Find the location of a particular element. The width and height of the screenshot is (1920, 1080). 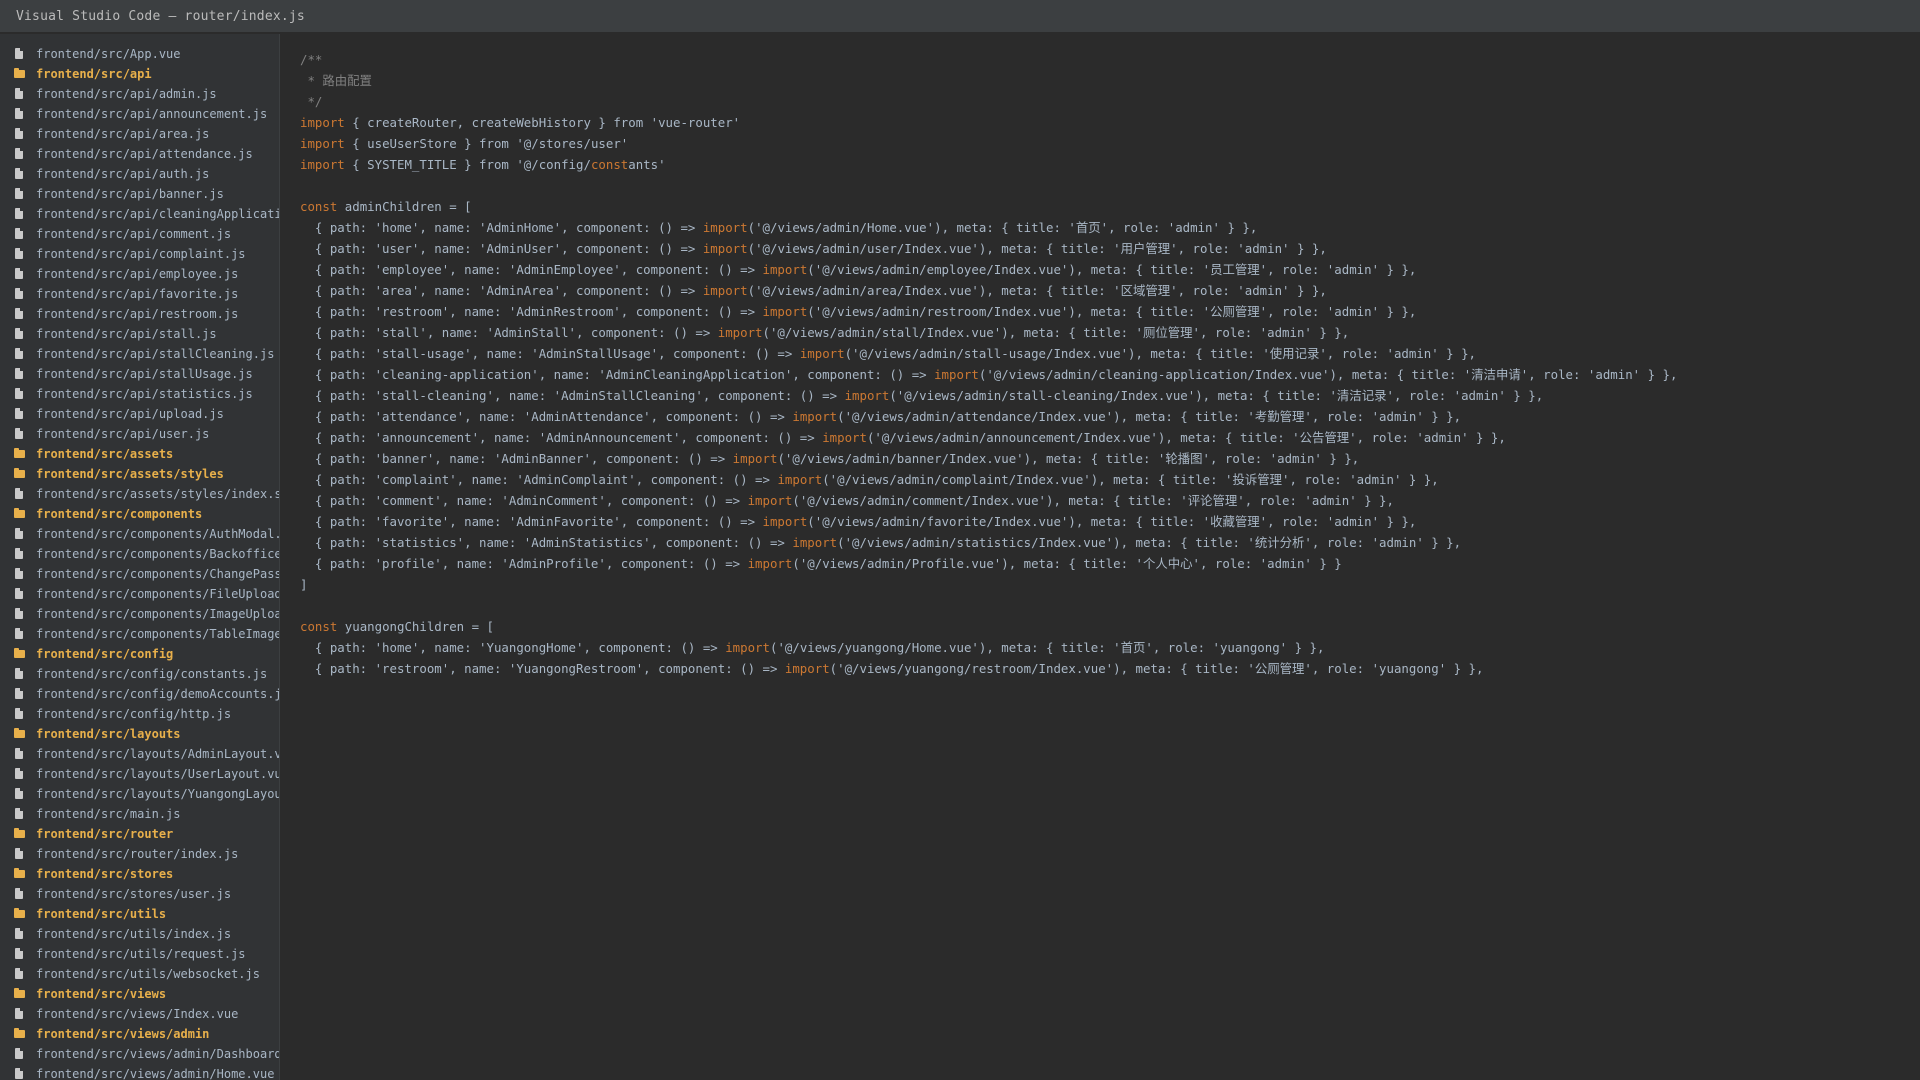

explorer-item-label: frontend/src/layouts is located at coordinates (108, 734).